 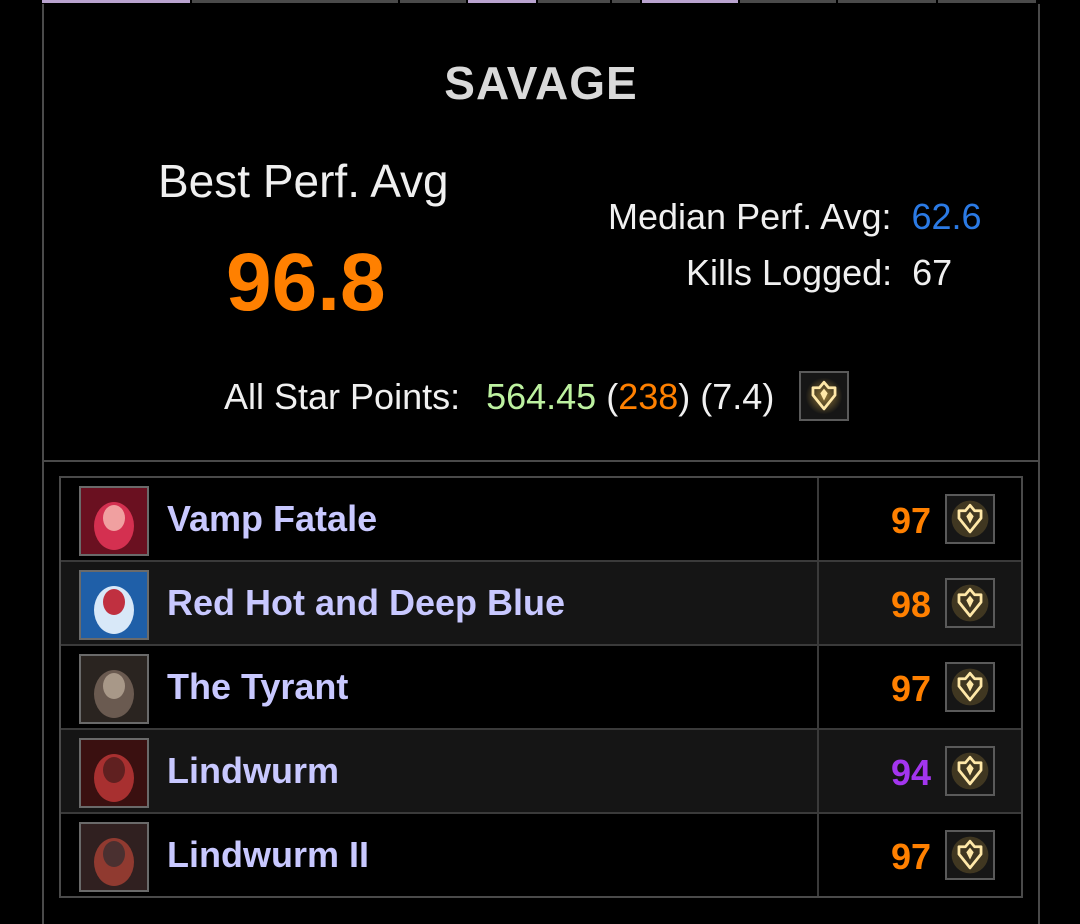 What do you see at coordinates (737, 396) in the screenshot?
I see `all-star-extra-value: (7.4)` at bounding box center [737, 396].